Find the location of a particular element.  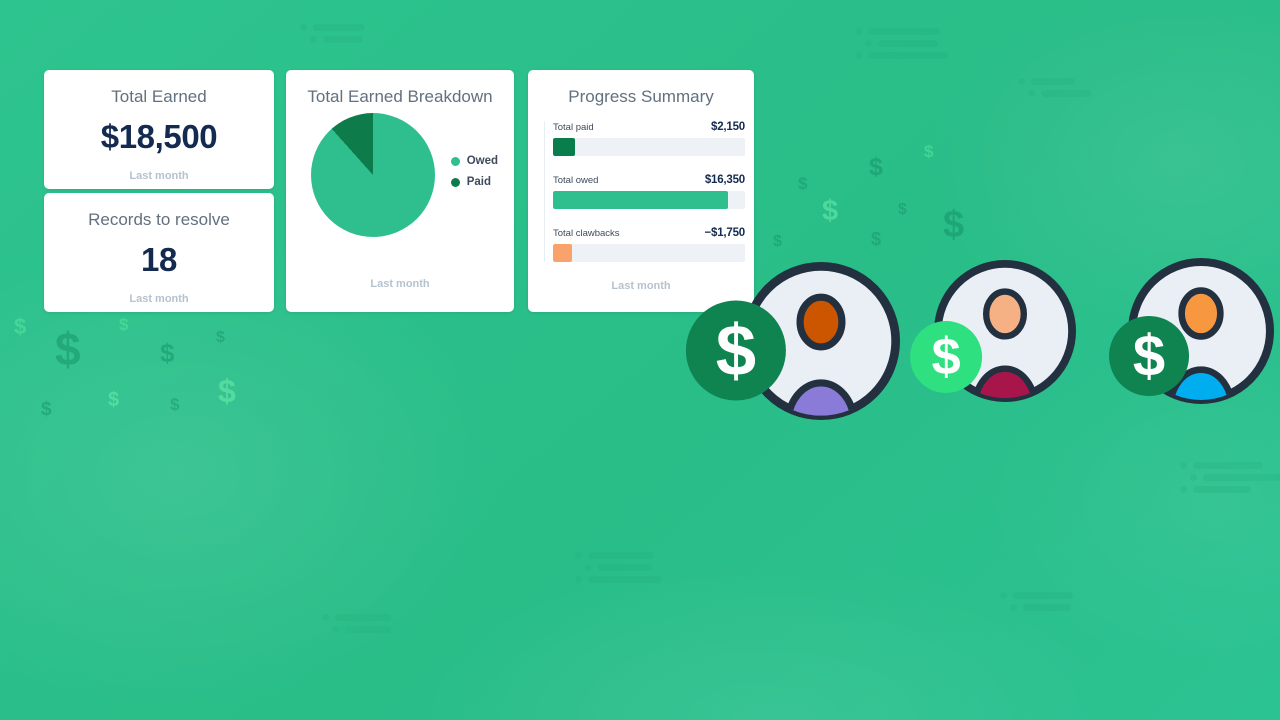

card-breakdown-title: Total Earned Breakdown is located at coordinates (400, 96).